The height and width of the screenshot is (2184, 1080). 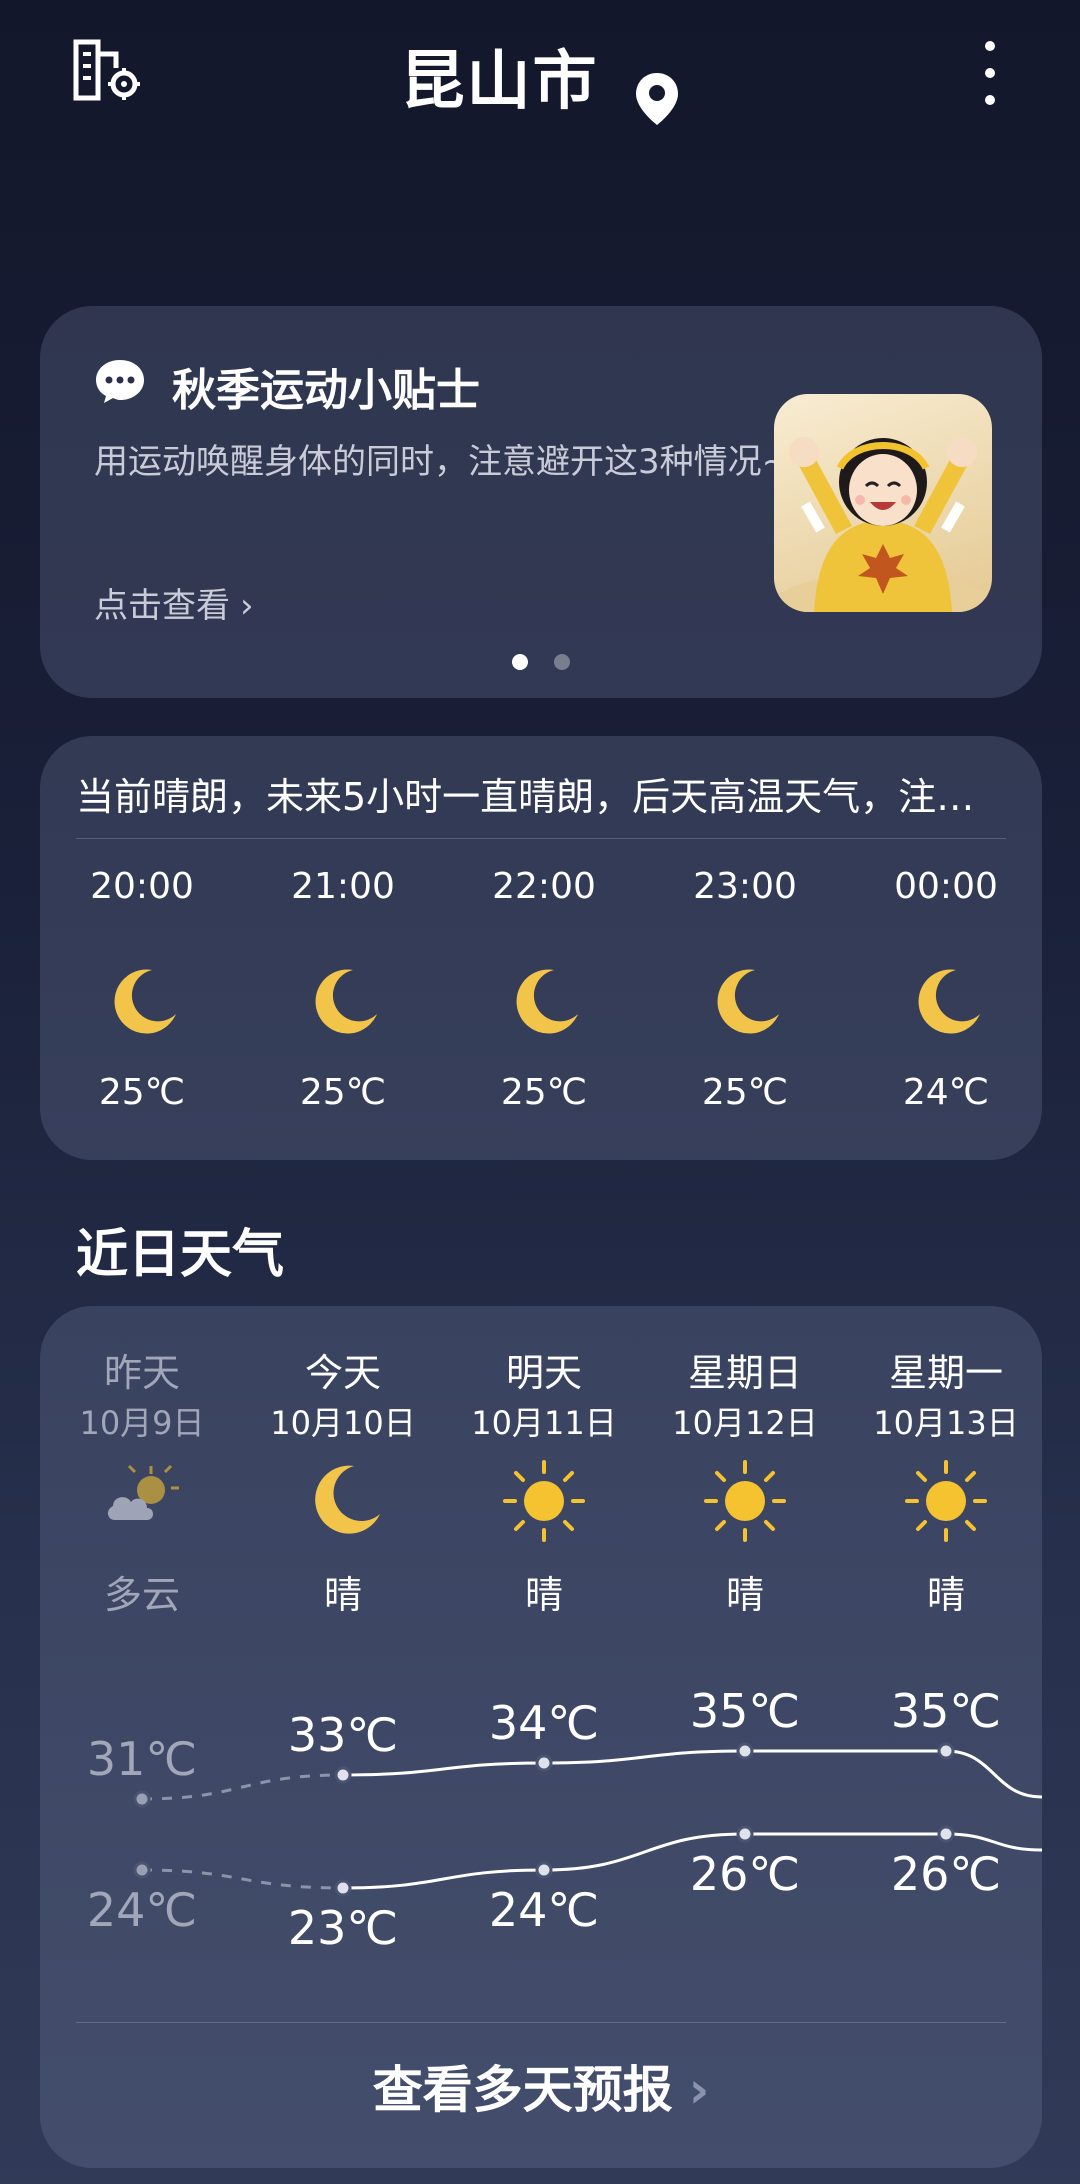 What do you see at coordinates (883, 524) in the screenshot?
I see `girl-cheering-illustration` at bounding box center [883, 524].